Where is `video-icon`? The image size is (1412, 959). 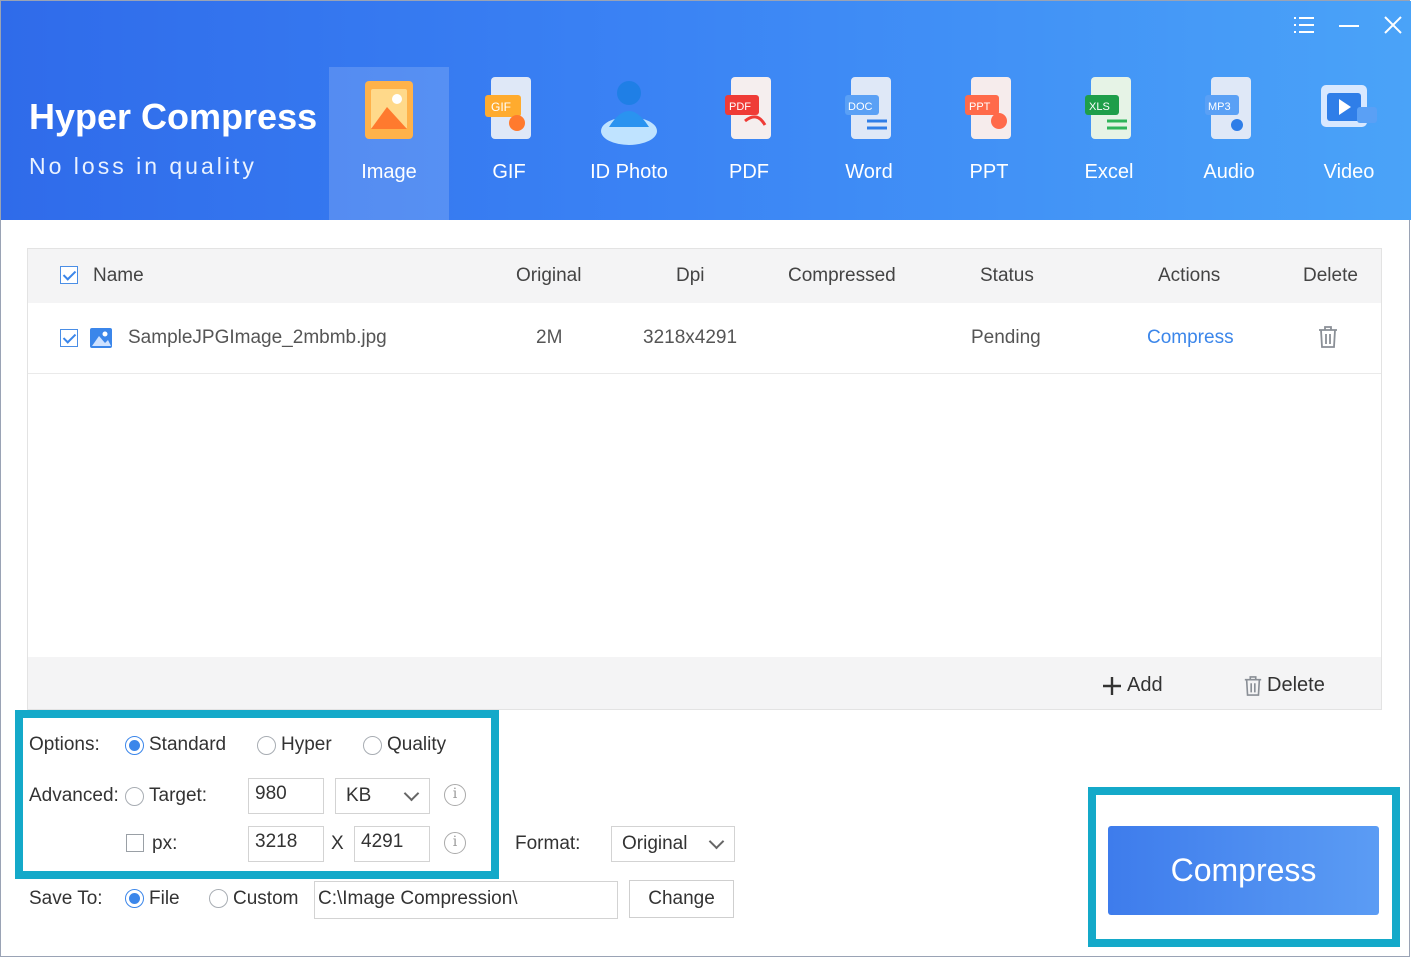
video-icon is located at coordinates (1349, 106).